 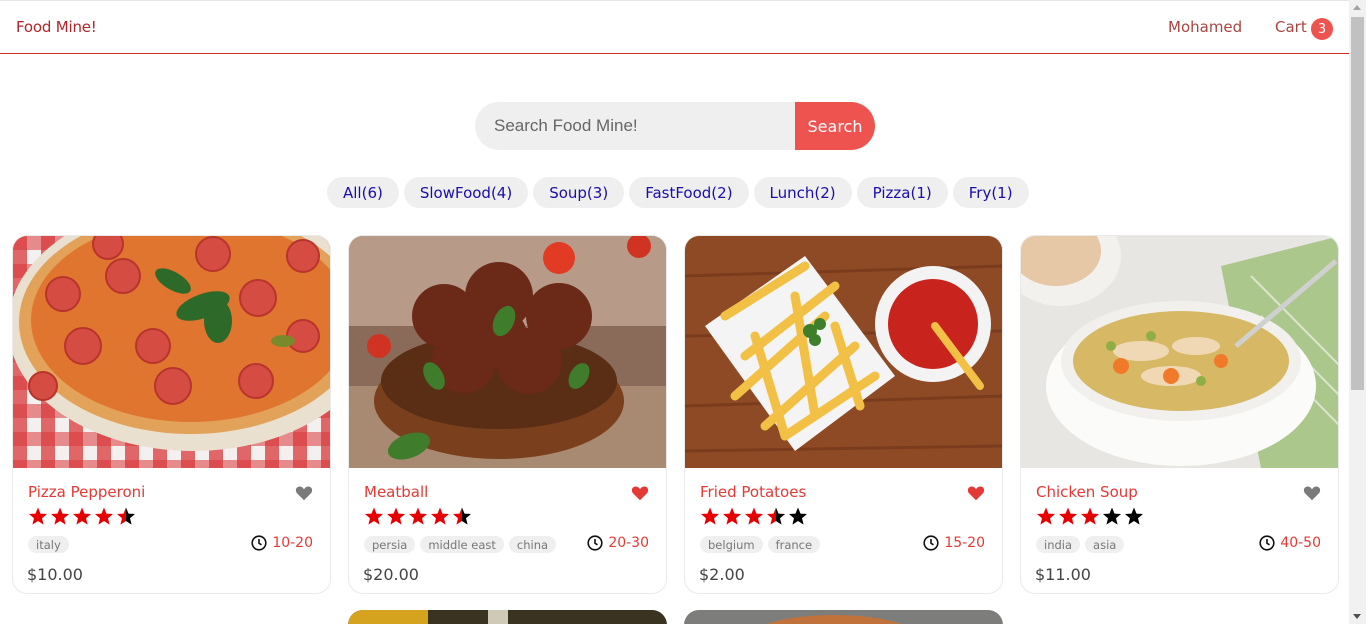 I want to click on cart-link: Cart, so click(x=1291, y=27).